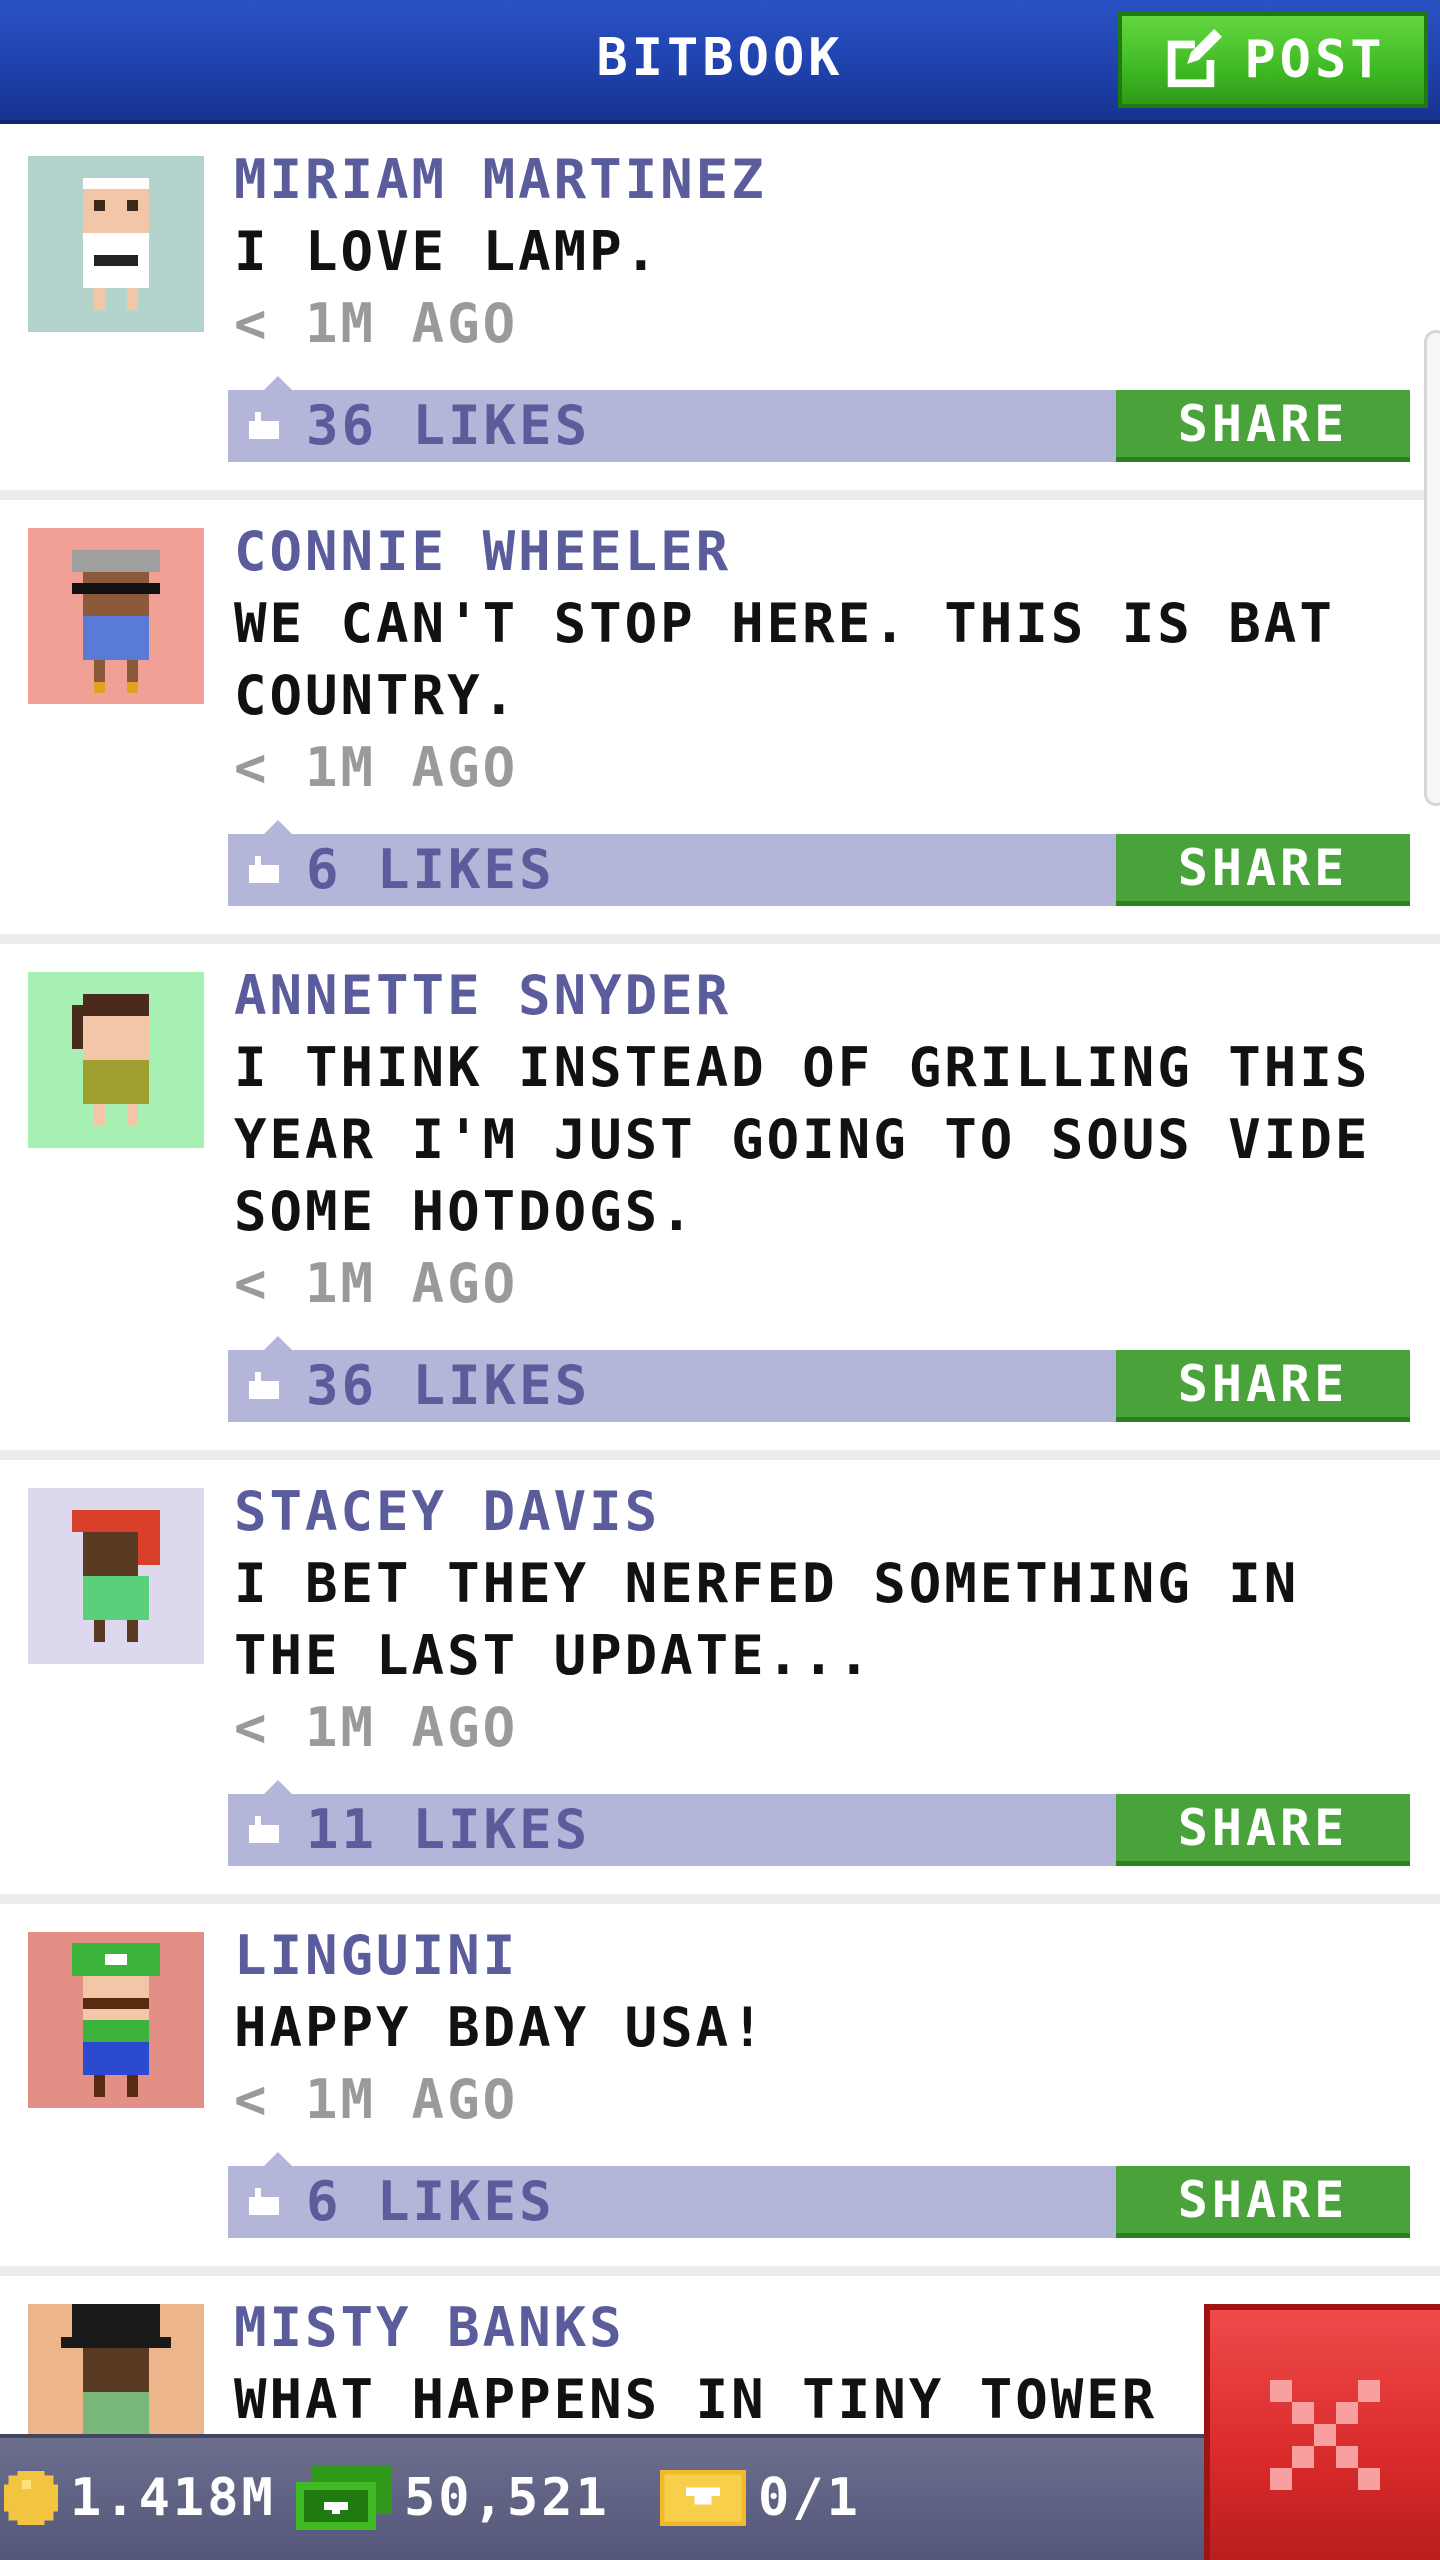 The height and width of the screenshot is (2560, 1440). Describe the element at coordinates (1315, 60) in the screenshot. I see `post-button-label: POST` at that location.